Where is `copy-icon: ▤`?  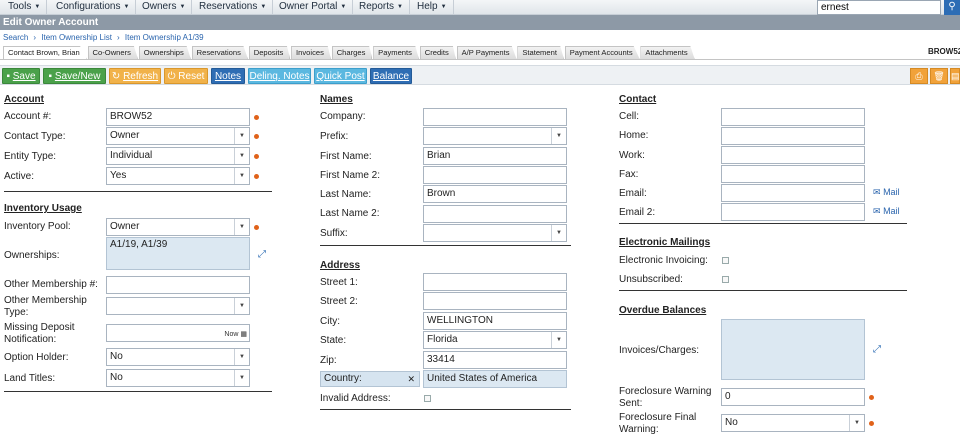
copy-icon: ▤ is located at coordinates (955, 76).